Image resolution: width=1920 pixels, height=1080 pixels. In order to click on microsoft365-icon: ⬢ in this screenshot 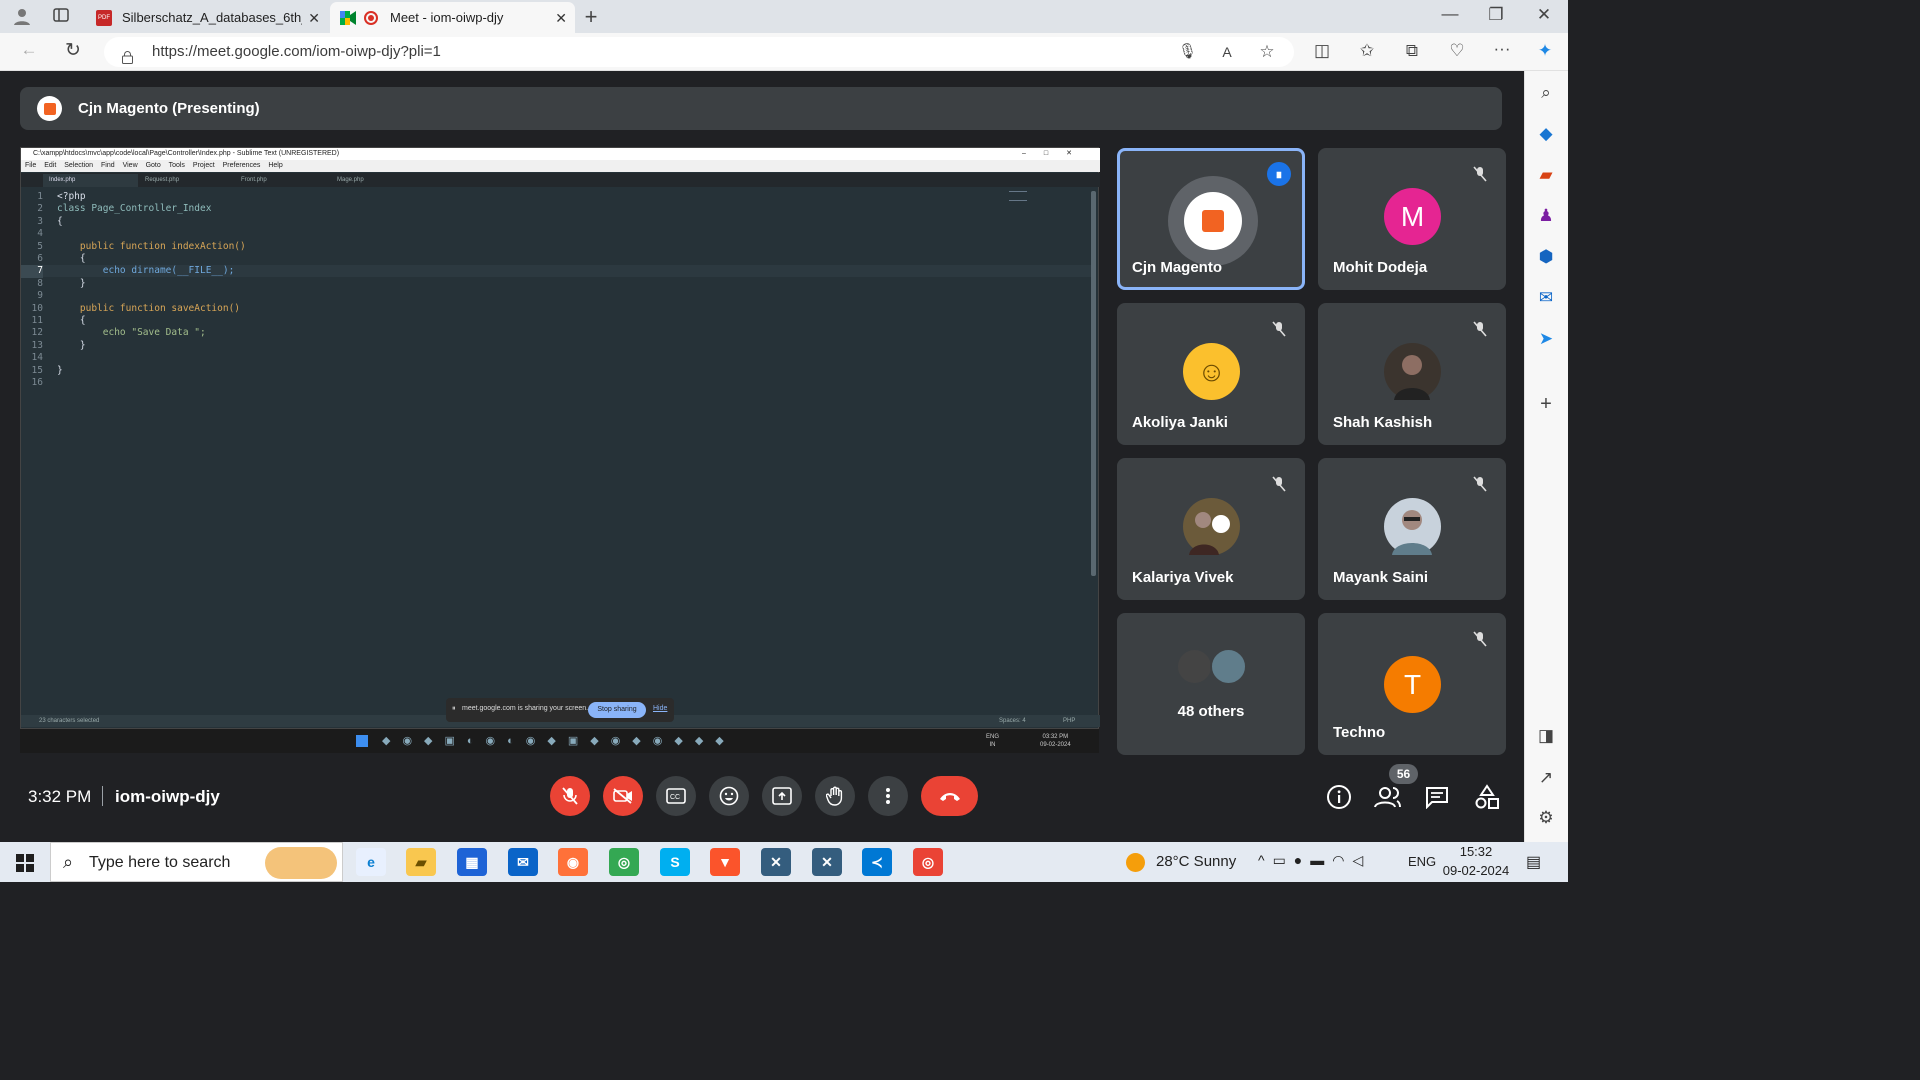, I will do `click(1546, 257)`.